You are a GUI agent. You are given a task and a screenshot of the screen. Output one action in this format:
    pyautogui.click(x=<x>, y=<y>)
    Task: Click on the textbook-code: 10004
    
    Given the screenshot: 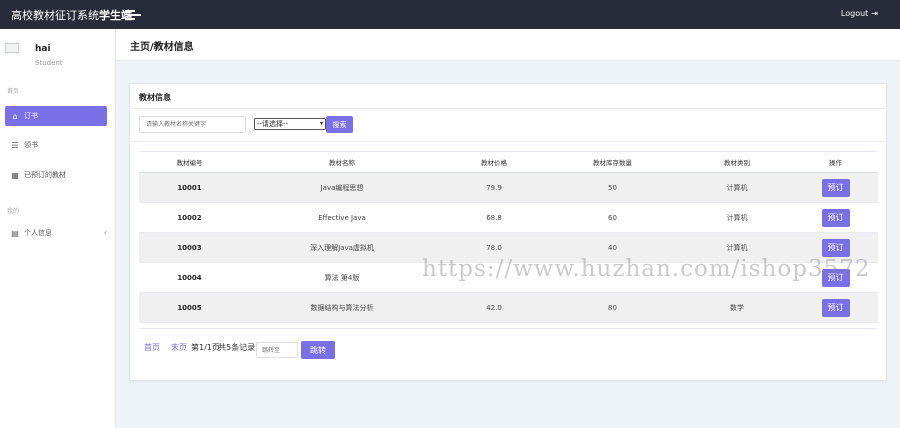 What is the action you would take?
    pyautogui.click(x=189, y=277)
    